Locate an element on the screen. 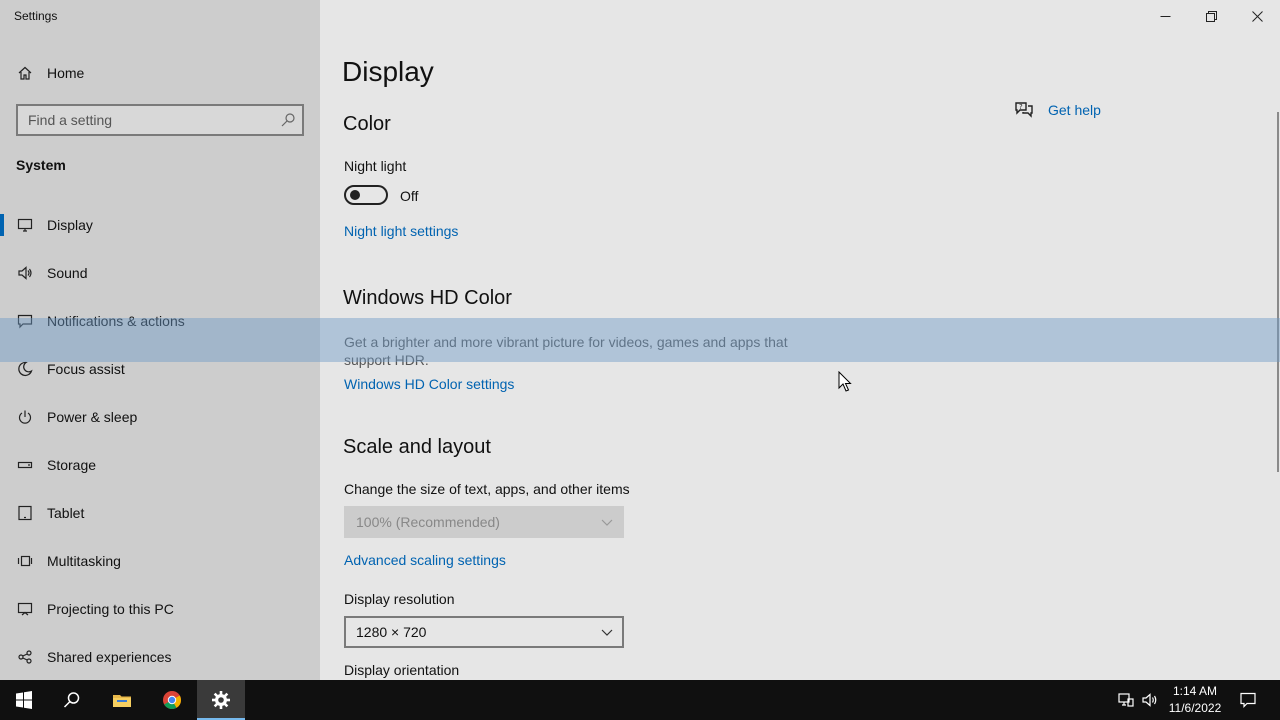 This screenshot has width=1280, height=720. volume-icon is located at coordinates (1150, 700).